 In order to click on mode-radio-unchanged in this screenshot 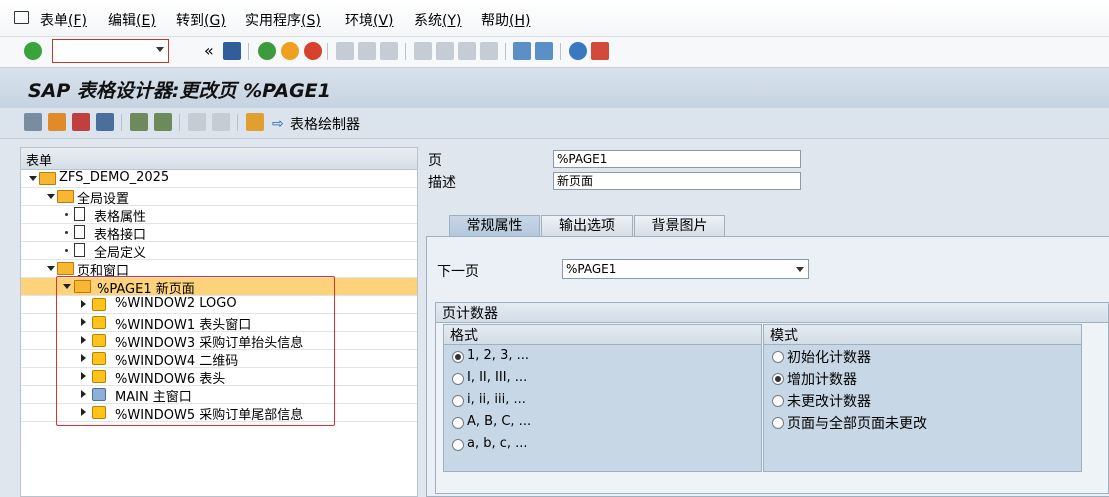, I will do `click(778, 401)`.